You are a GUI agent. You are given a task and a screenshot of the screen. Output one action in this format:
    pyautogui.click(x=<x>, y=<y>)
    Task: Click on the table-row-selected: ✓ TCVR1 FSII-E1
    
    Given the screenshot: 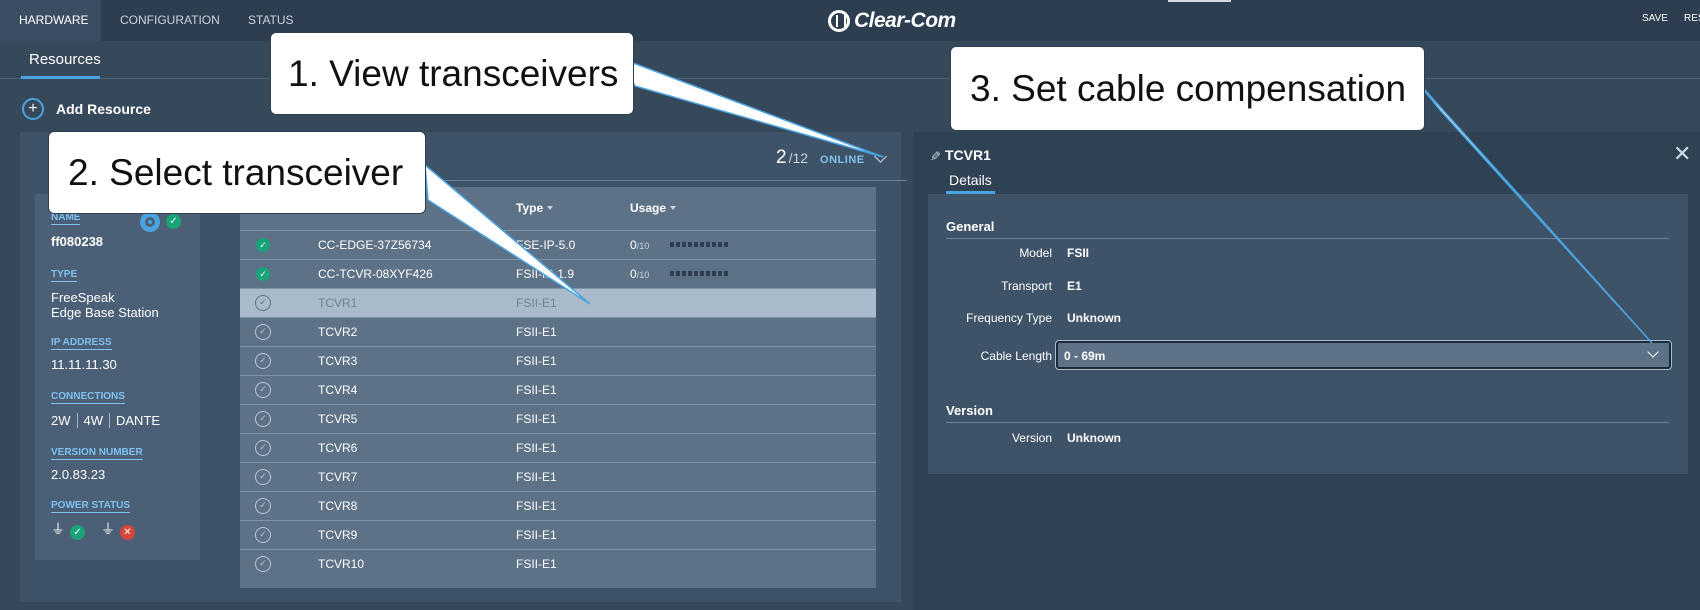 What is the action you would take?
    pyautogui.click(x=558, y=302)
    